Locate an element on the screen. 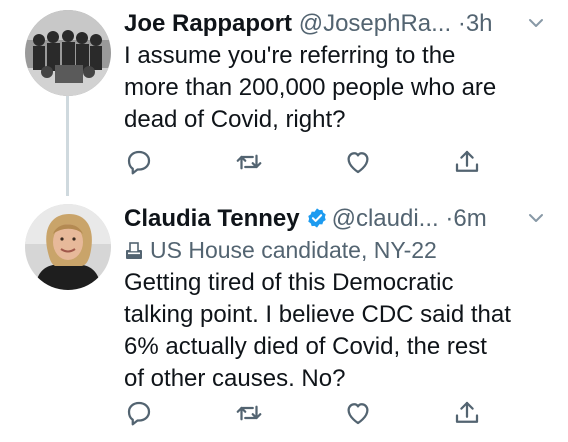 The height and width of the screenshot is (442, 568). account-label-text: US House candidate, NY-22 is located at coordinates (293, 250).